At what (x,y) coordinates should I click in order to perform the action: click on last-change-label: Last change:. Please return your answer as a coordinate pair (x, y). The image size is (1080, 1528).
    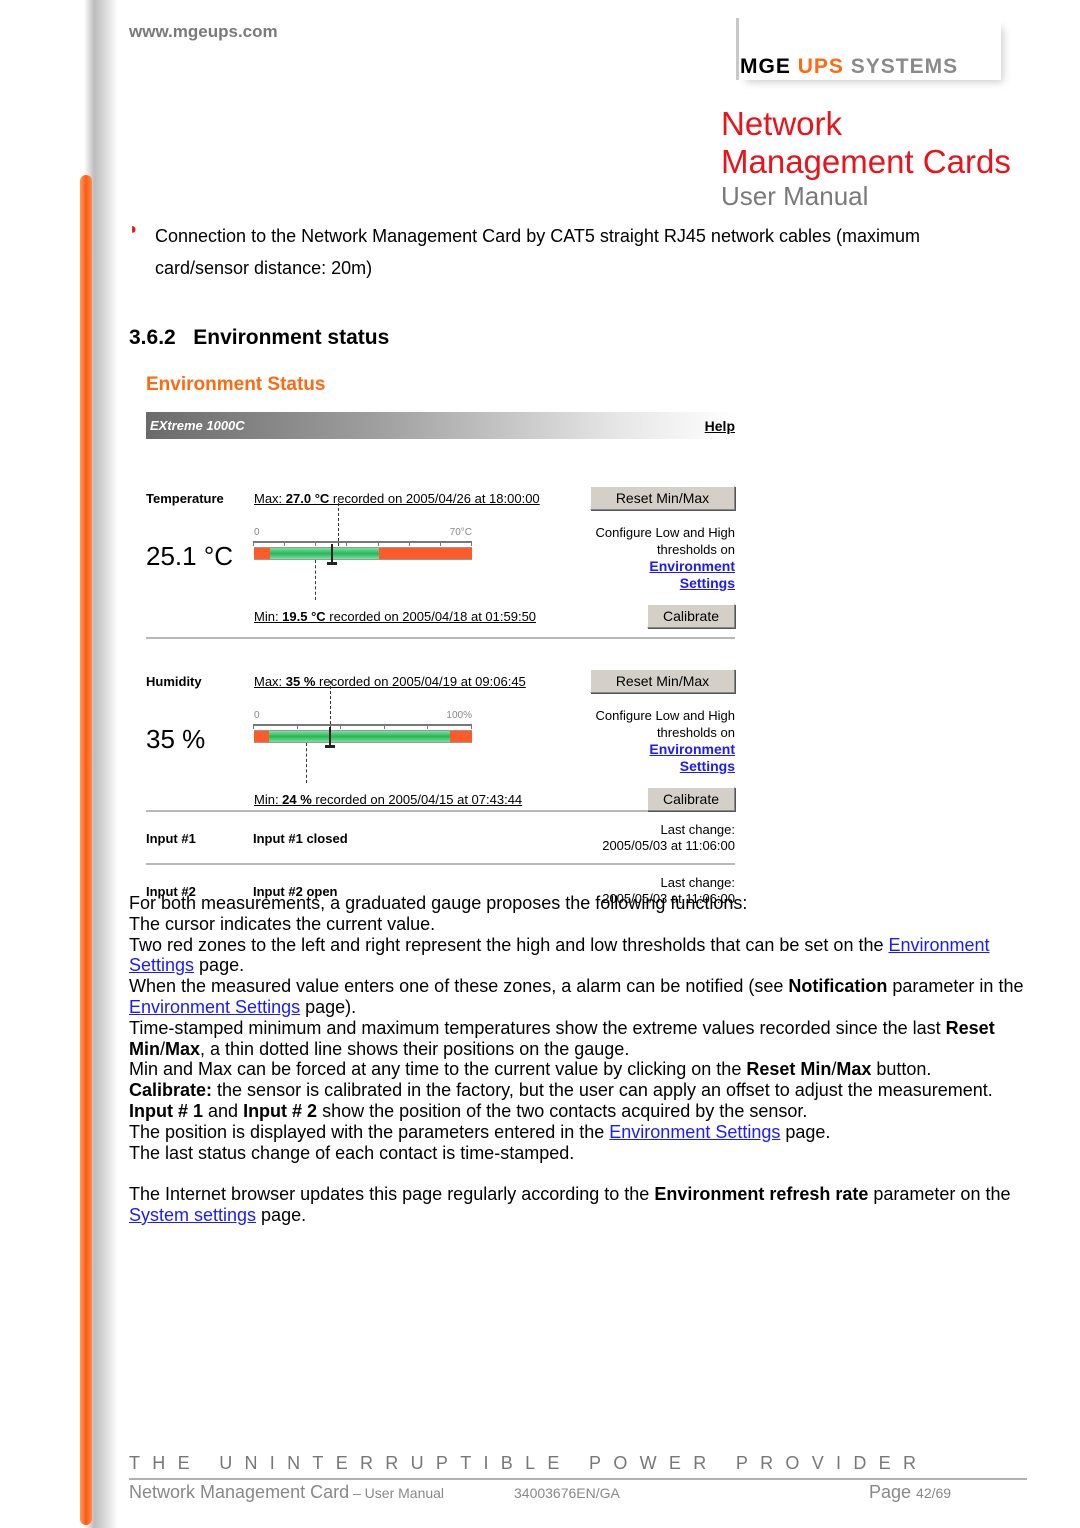
    Looking at the image, I should click on (697, 829).